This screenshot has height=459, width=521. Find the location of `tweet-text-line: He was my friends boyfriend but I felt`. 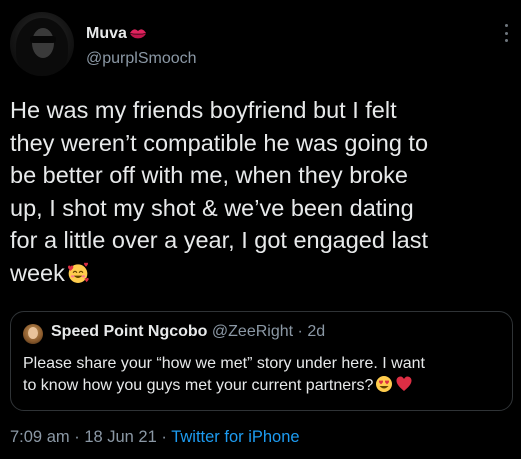

tweet-text-line: He was my friends boyfriend but I felt is located at coordinates (203, 110).